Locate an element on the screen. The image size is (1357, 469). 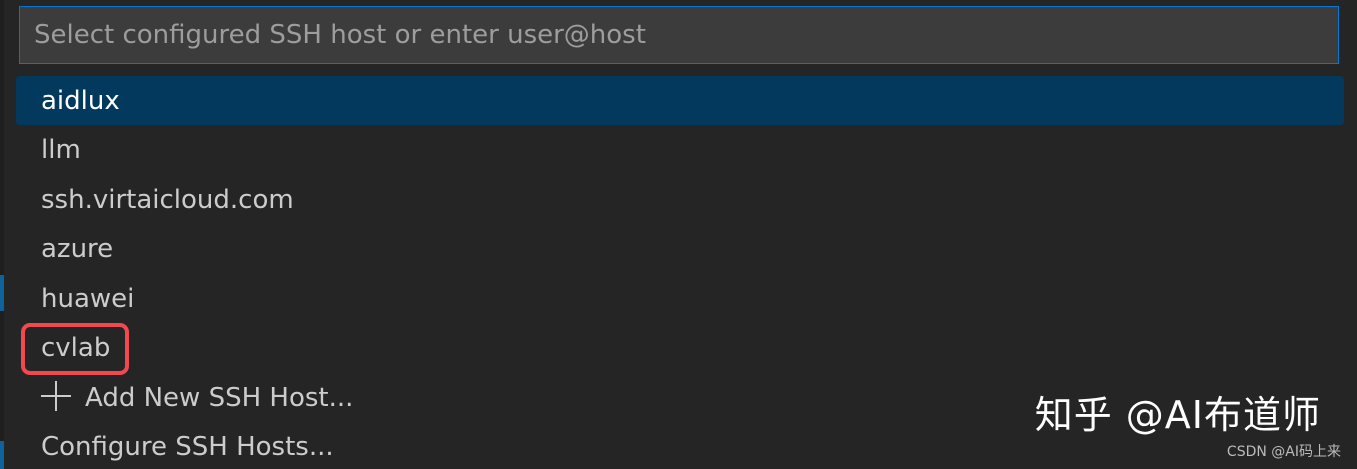
csdn-watermark: CSDN @AI码上来 is located at coordinates (1283, 452).